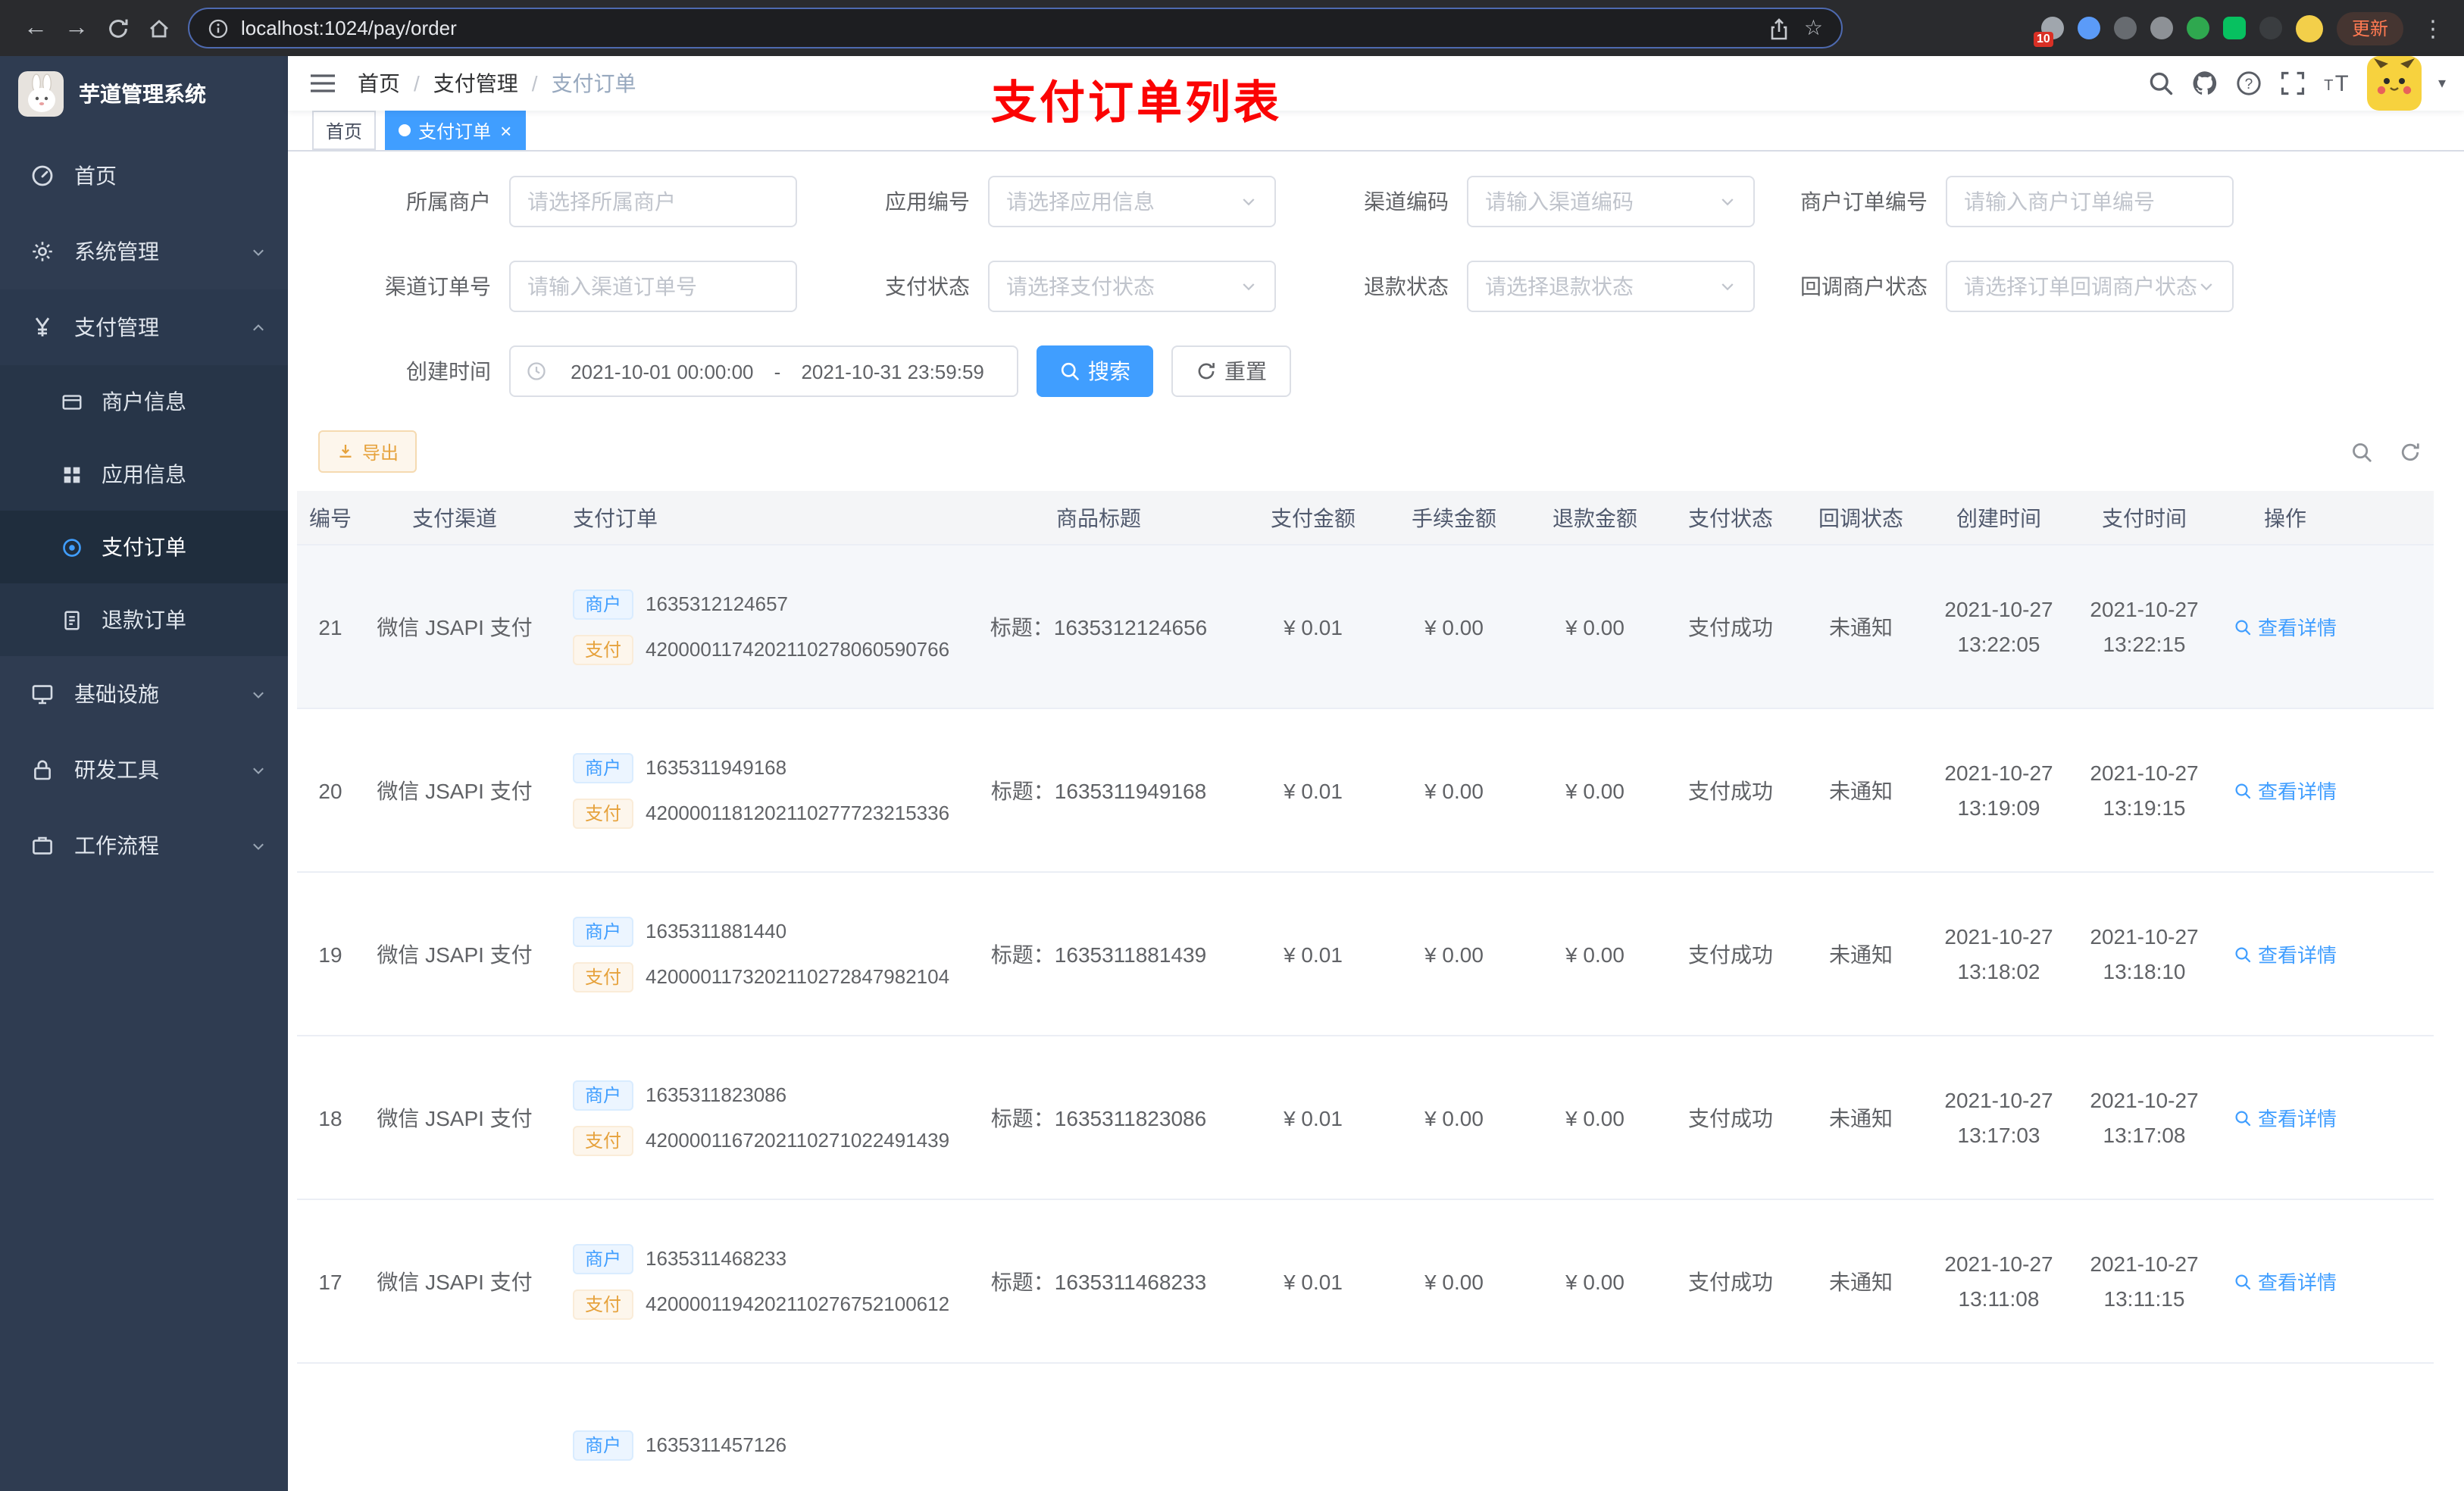 This screenshot has width=2464, height=1491. Describe the element at coordinates (2361, 451) in the screenshot. I see `table-search-toggle-icon` at that location.